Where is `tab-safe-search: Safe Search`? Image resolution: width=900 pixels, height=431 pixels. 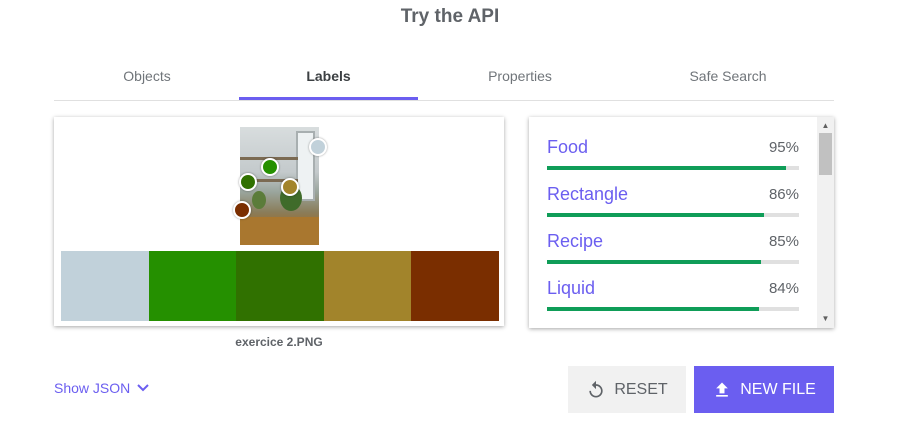 tab-safe-search: Safe Search is located at coordinates (728, 79).